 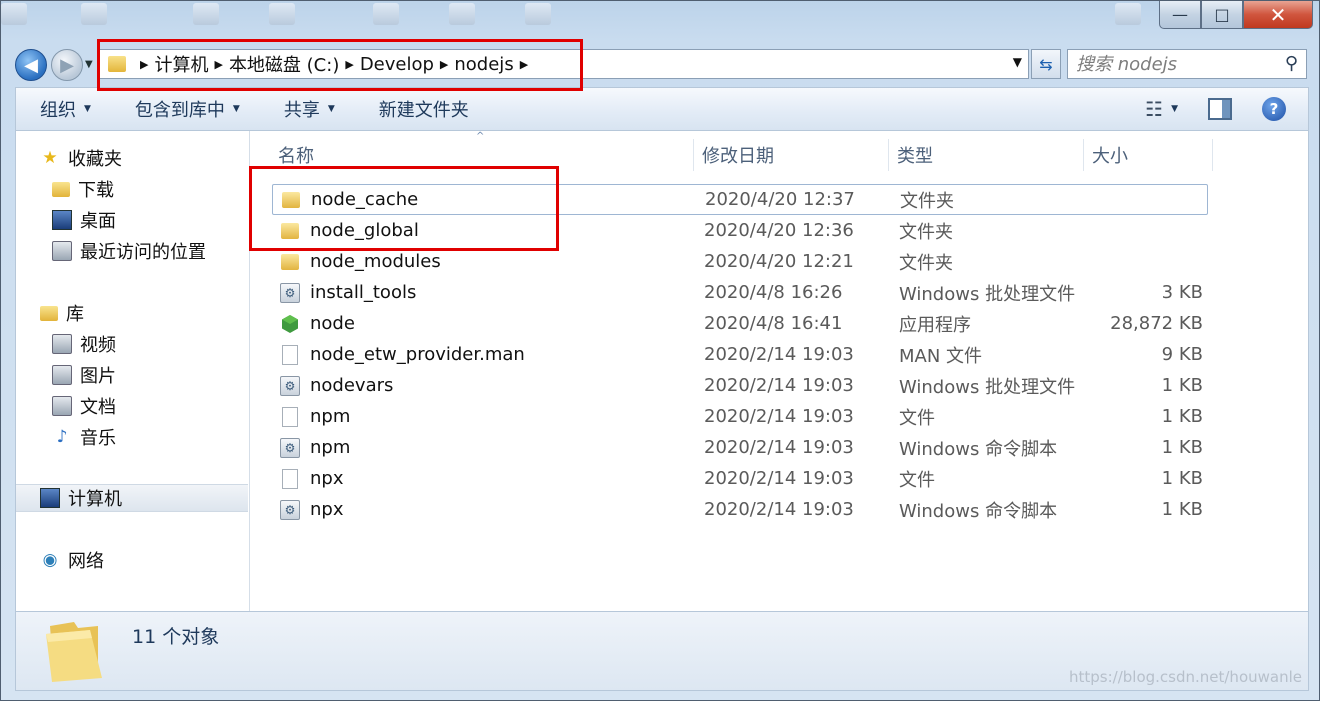 I want to click on column-header-size: 大小, so click(x=1148, y=155).